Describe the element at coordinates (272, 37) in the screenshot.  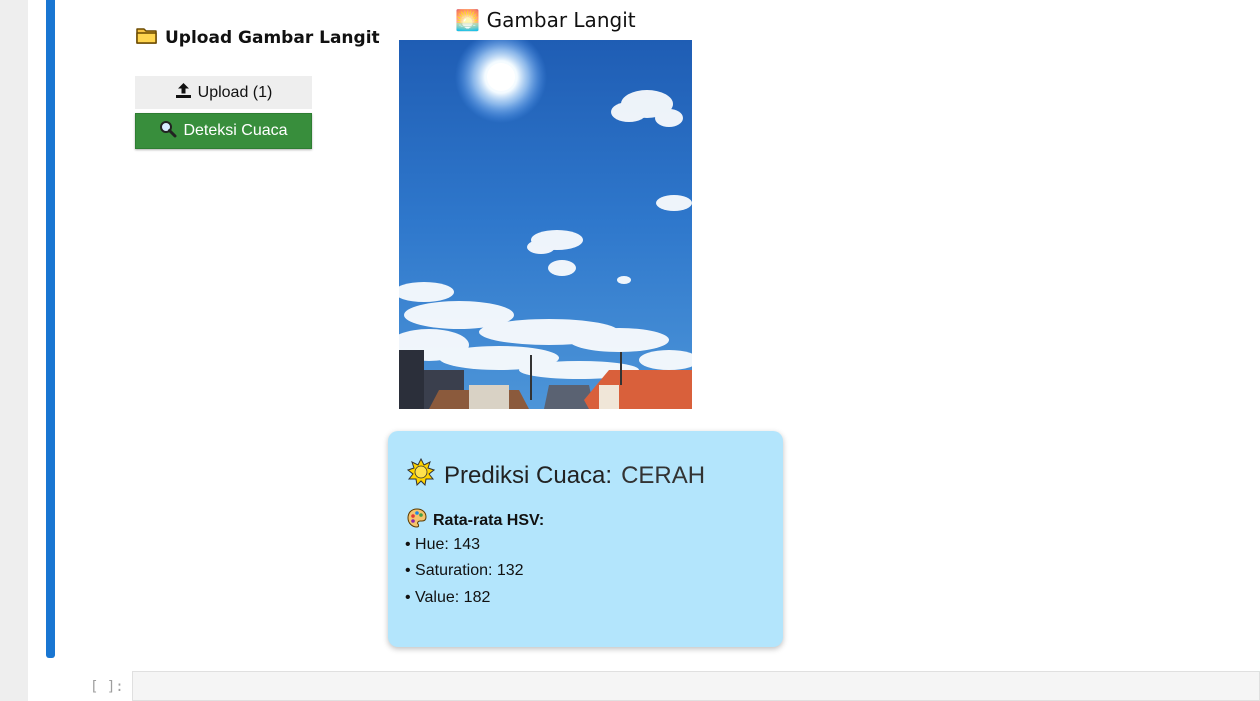
I see `upload-heading-text: Upload Gambar Langit` at that location.